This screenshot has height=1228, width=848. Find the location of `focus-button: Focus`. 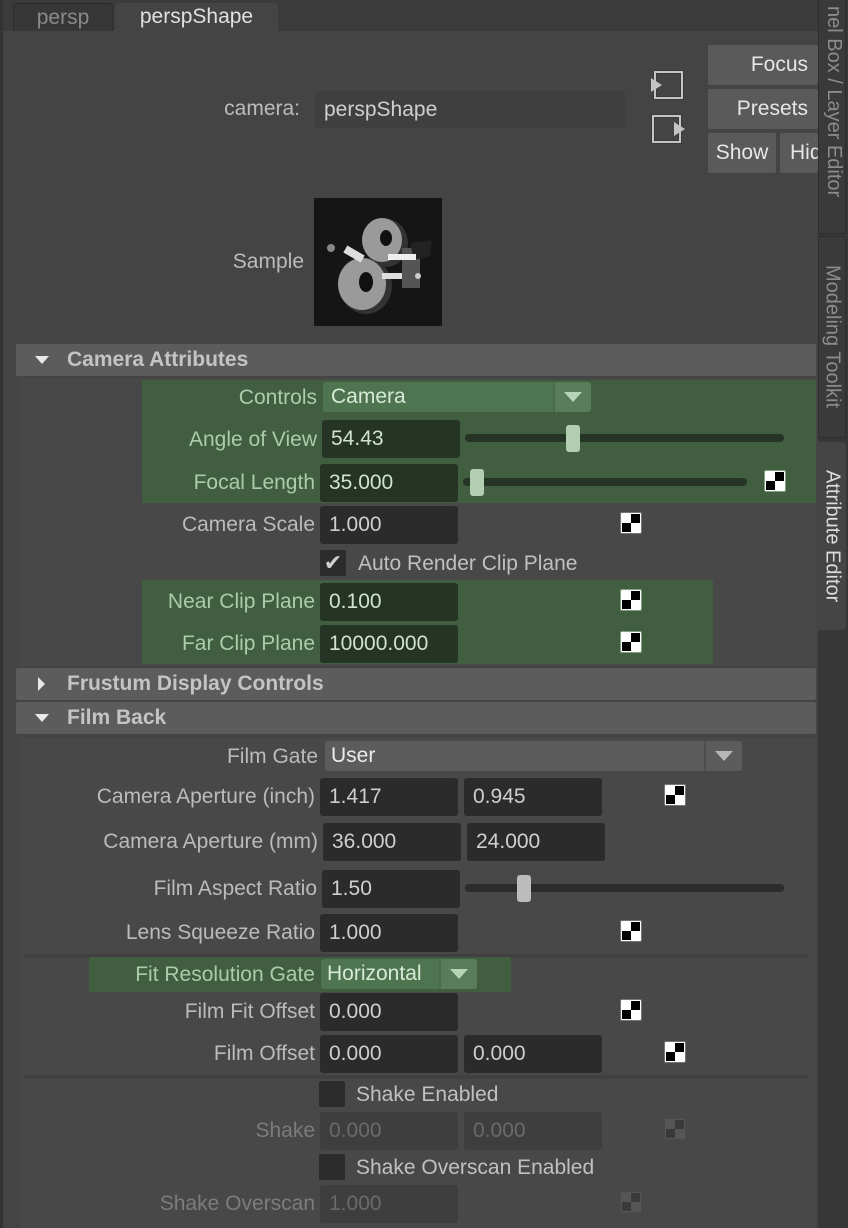

focus-button: Focus is located at coordinates (763, 65).